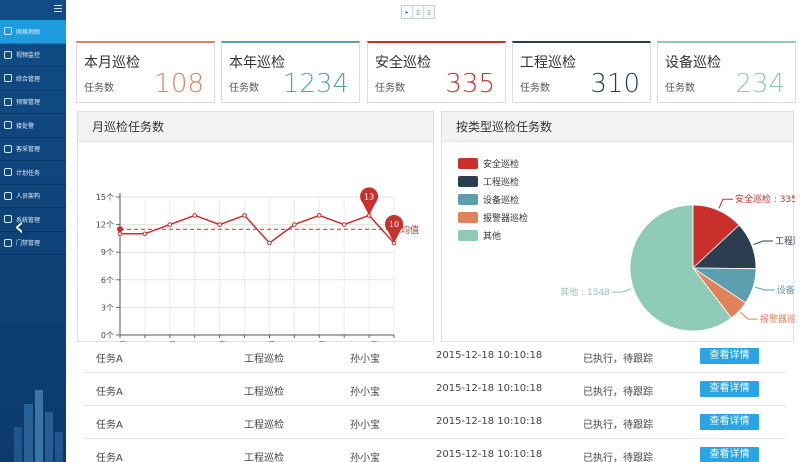 This screenshot has width=800, height=462. I want to click on sidebar-item: 人员架构, so click(33, 196).